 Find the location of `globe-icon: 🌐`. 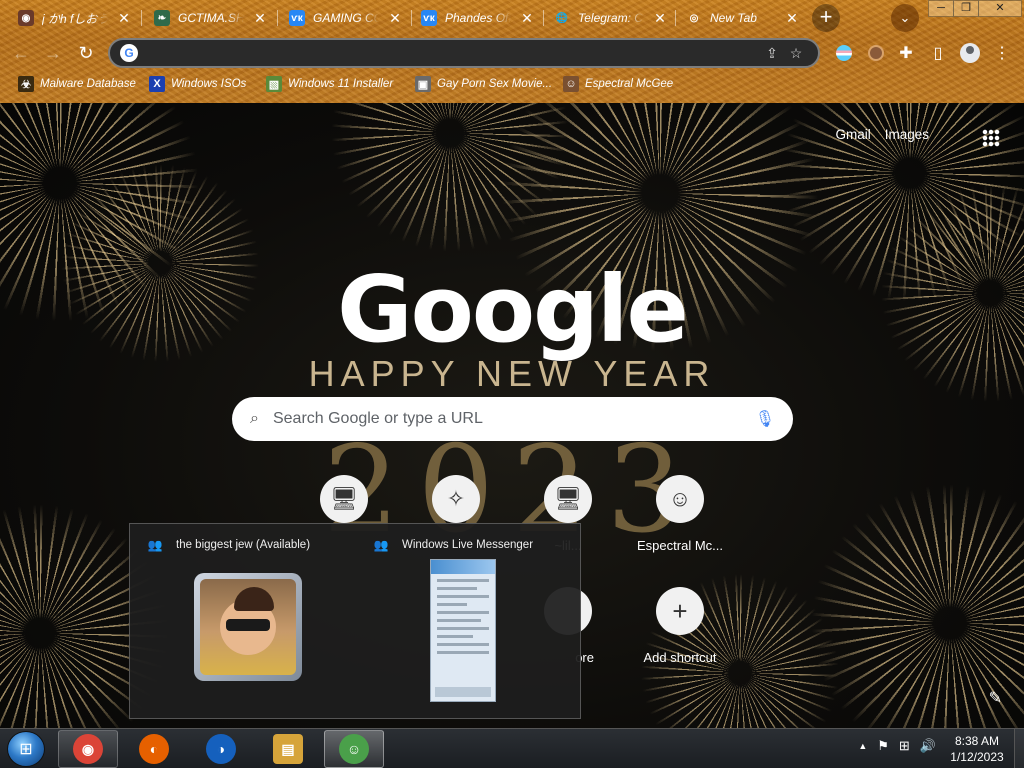

globe-icon: 🌐 is located at coordinates (562, 18).